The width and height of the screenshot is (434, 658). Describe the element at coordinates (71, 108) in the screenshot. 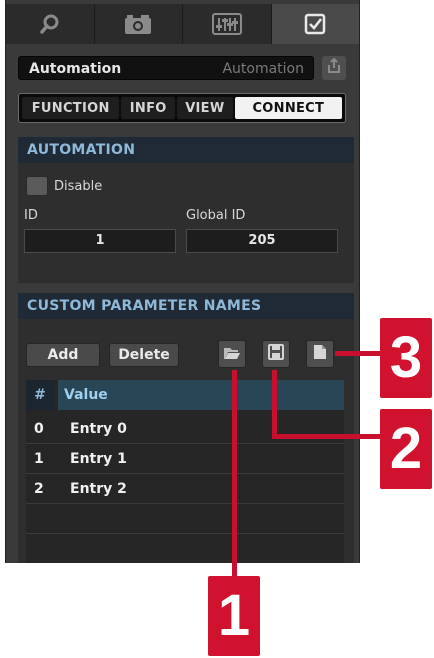

I see `subtab-function: FUNCTION` at that location.